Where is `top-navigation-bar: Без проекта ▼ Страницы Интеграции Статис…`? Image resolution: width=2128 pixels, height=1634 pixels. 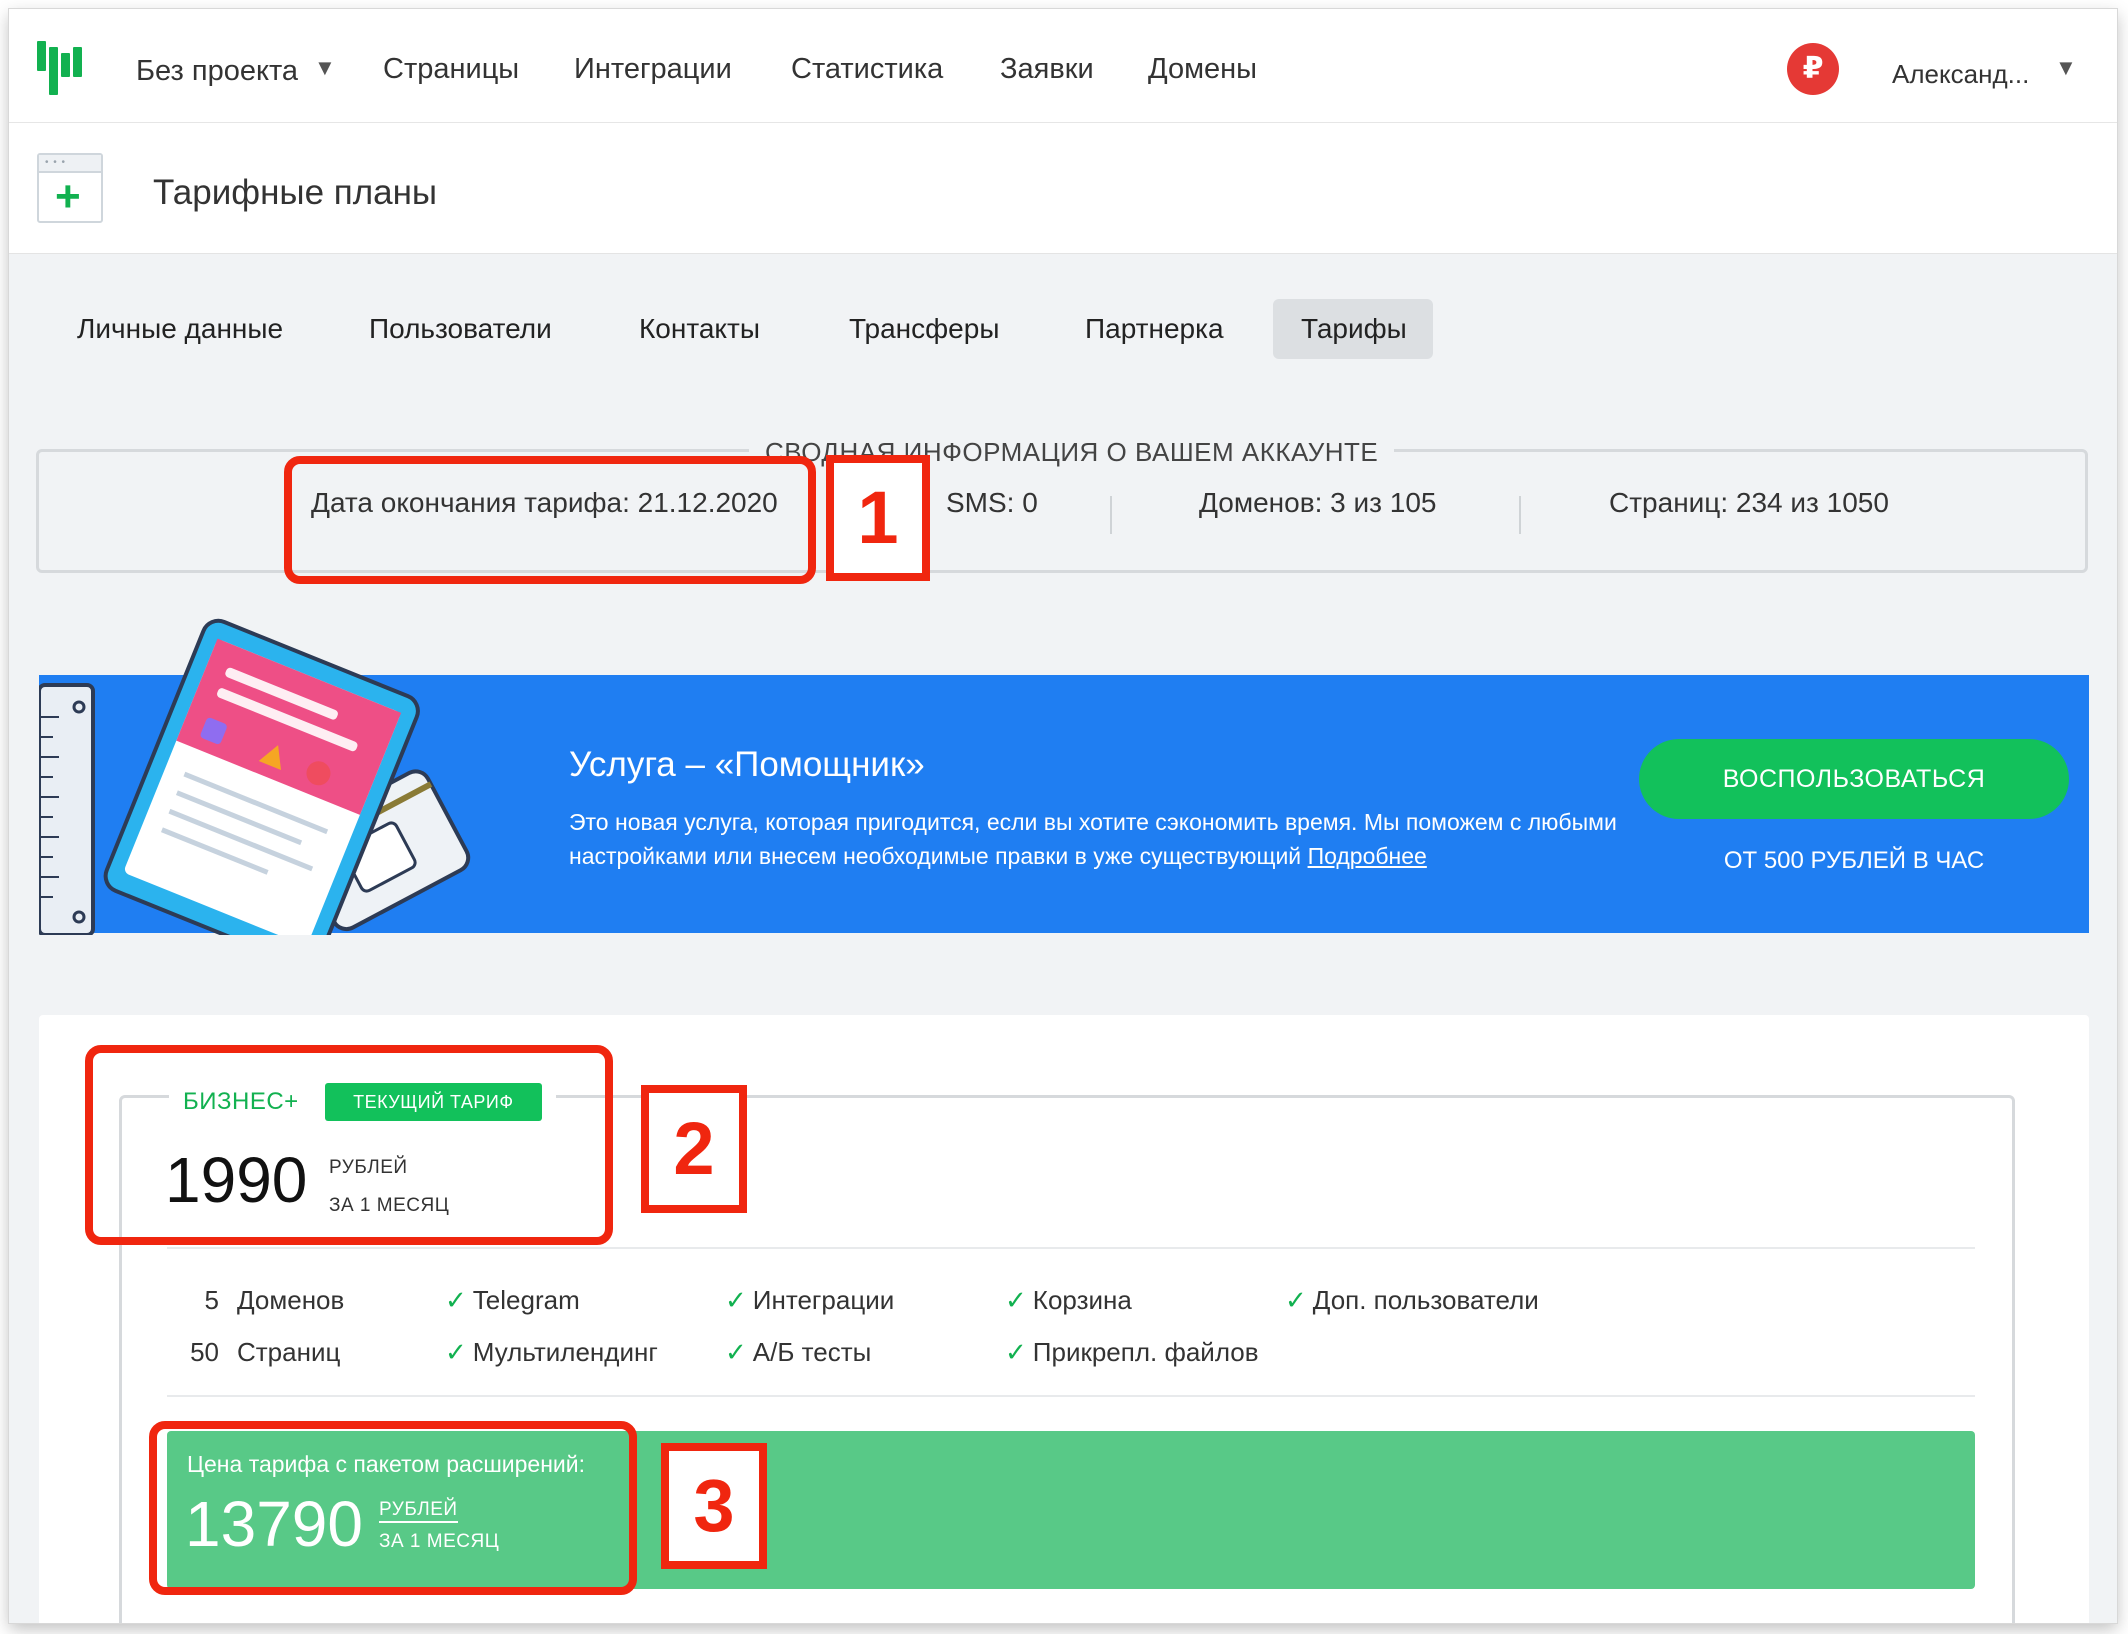 top-navigation-bar: Без проекта ▼ Страницы Интеграции Статис… is located at coordinates (1063, 66).